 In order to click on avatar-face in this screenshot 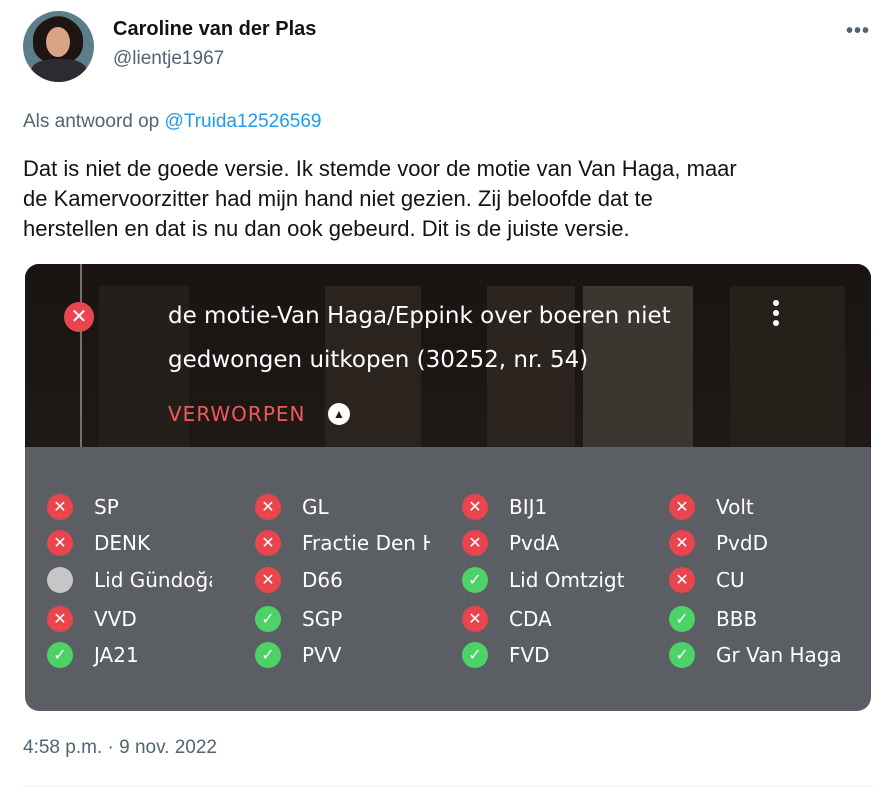, I will do `click(58, 42)`.